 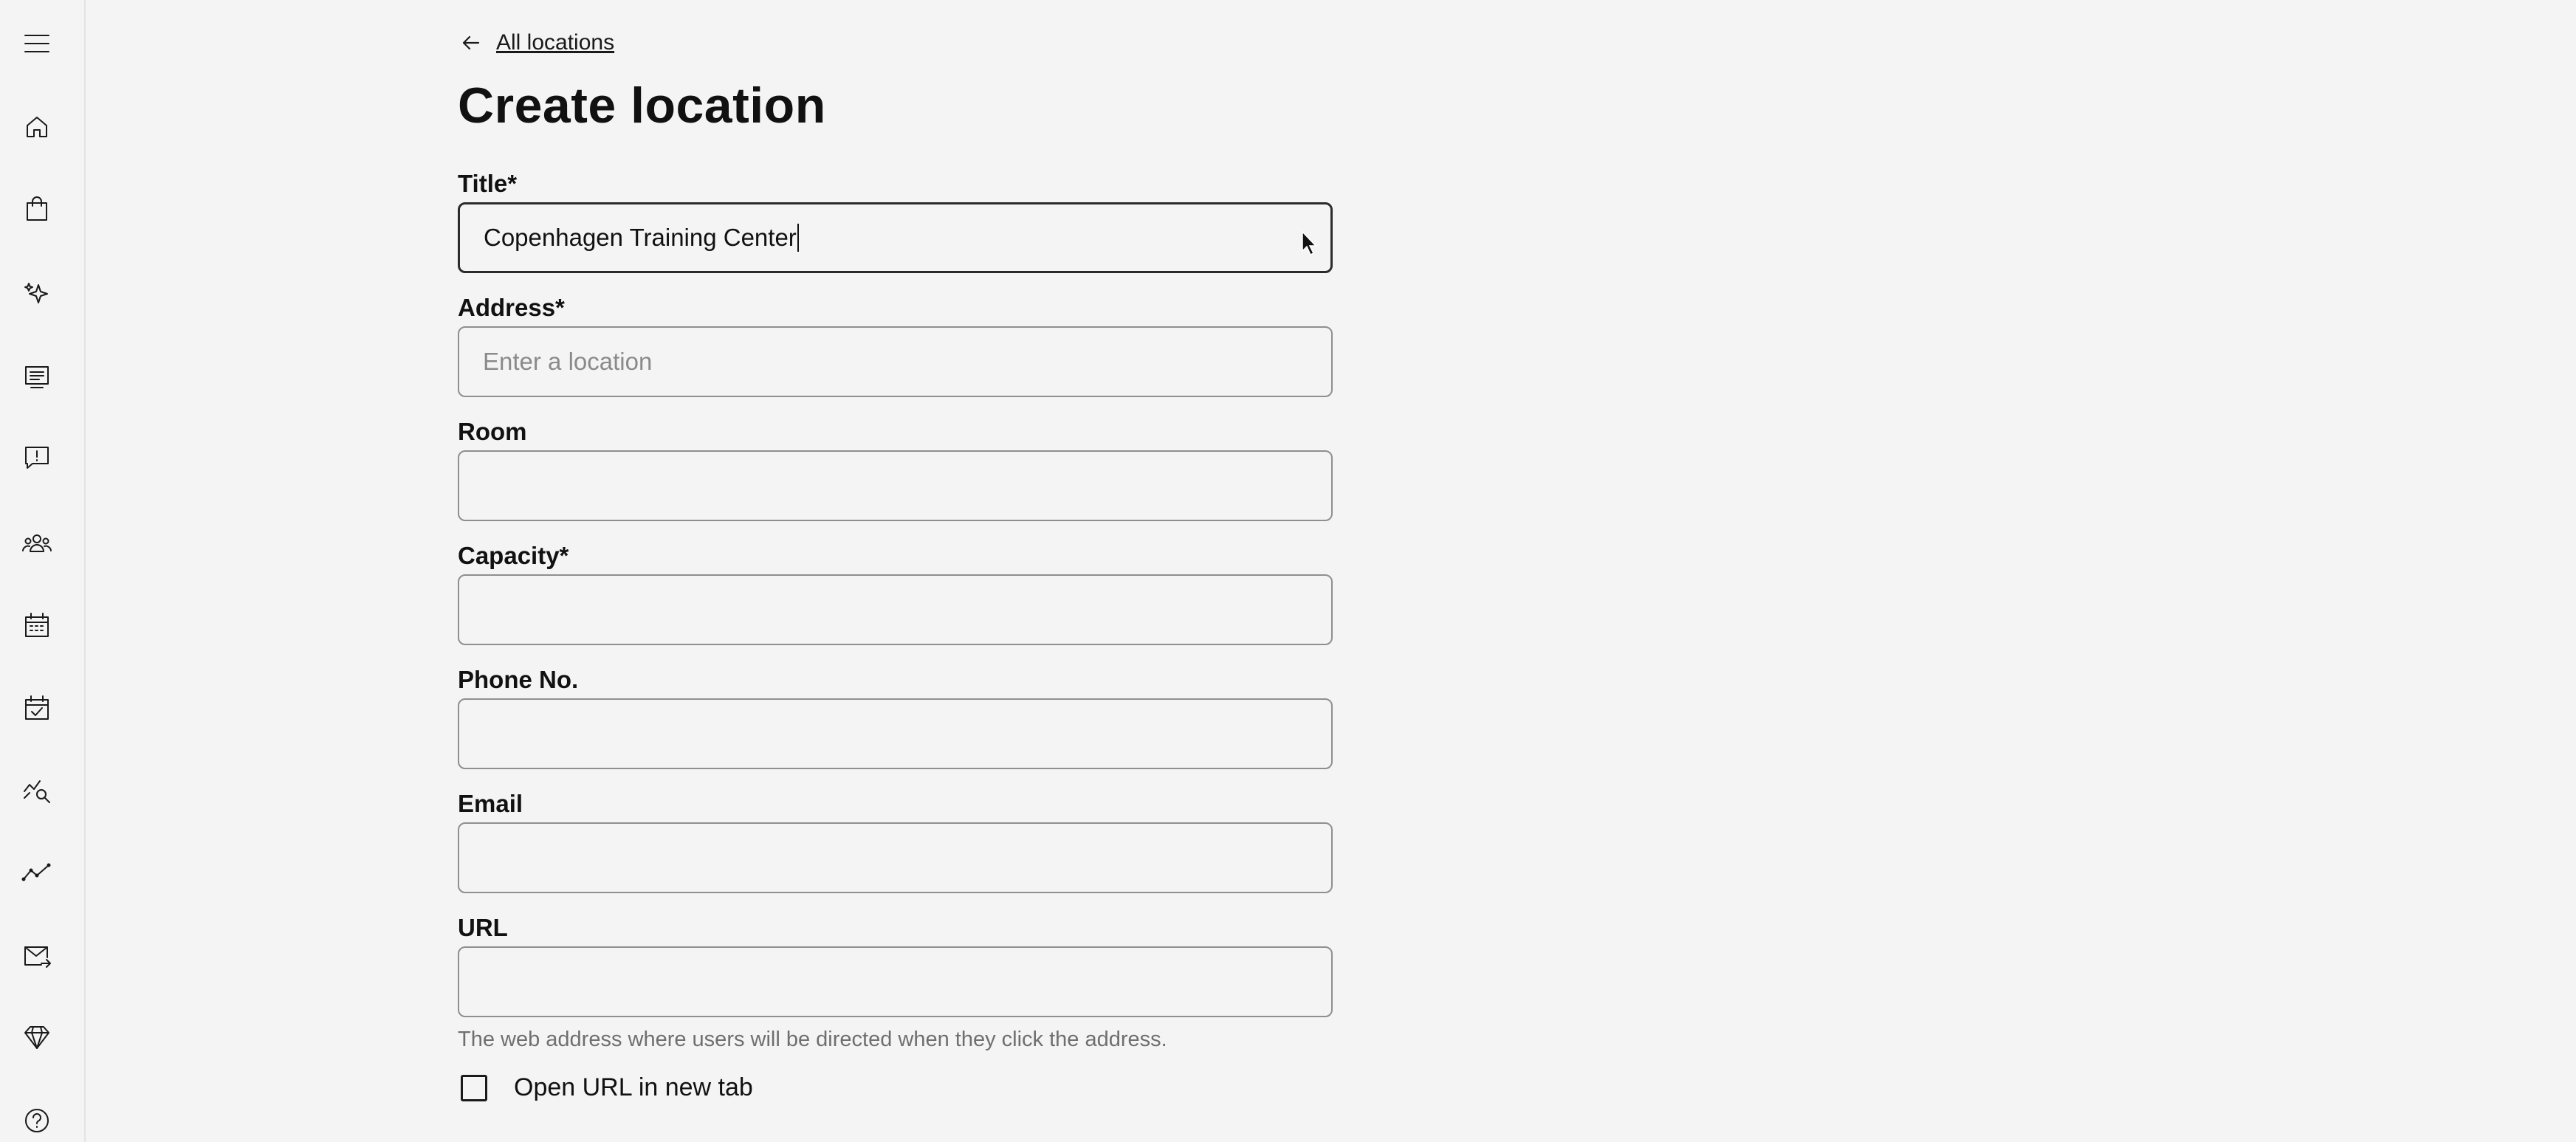 I want to click on mouse-pointer-icon, so click(x=1309, y=243).